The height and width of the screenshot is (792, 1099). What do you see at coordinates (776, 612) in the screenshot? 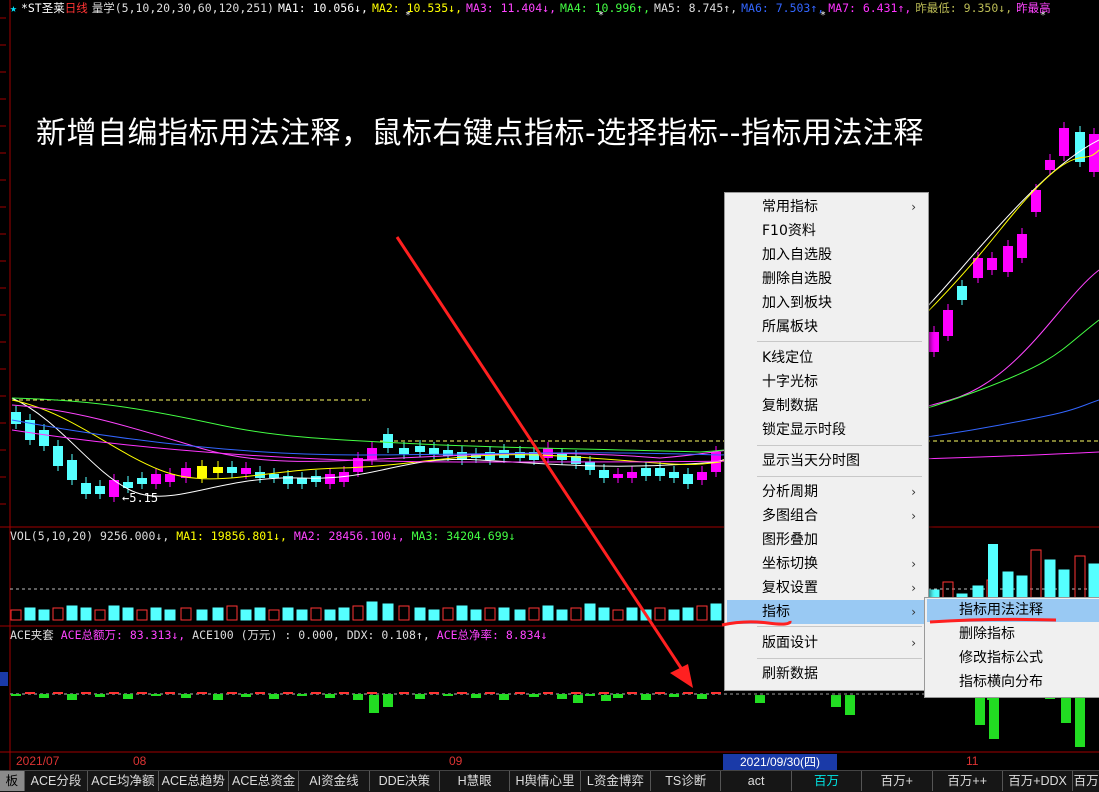
I see `menu-label: 指标` at bounding box center [776, 612].